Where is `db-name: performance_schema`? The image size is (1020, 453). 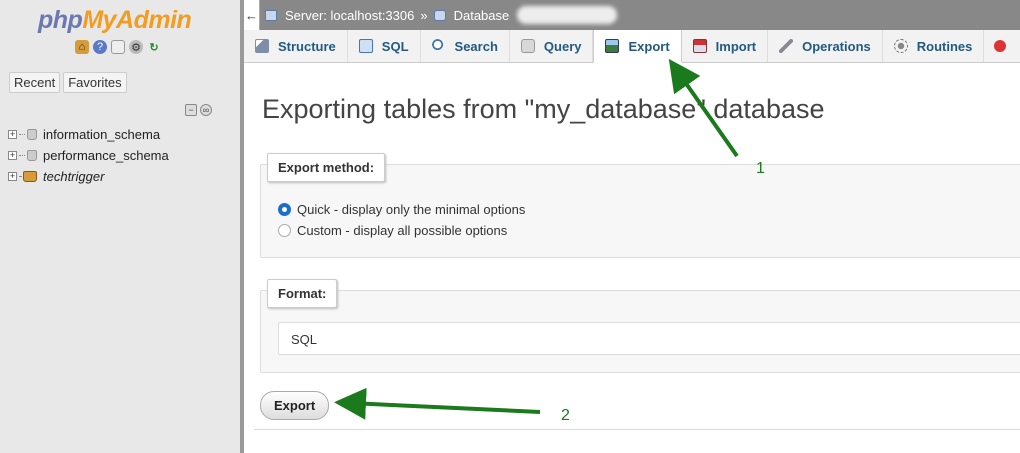
db-name: performance_schema is located at coordinates (106, 155).